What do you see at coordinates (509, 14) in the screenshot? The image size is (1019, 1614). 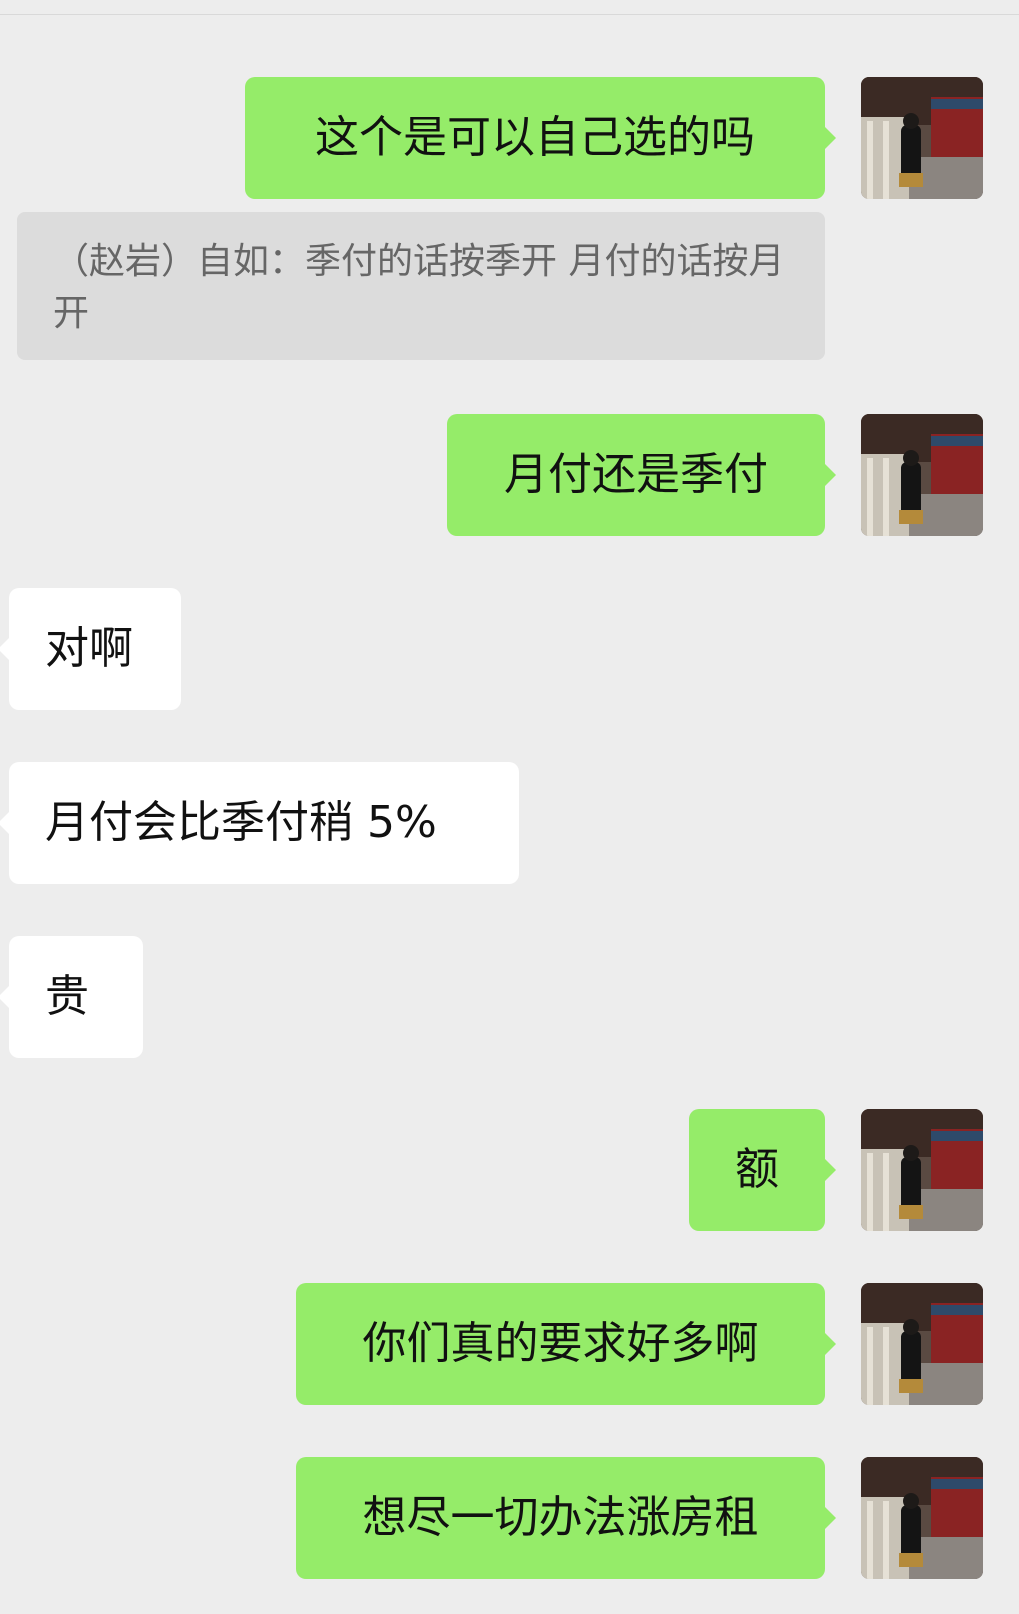 I see `top-divider` at bounding box center [509, 14].